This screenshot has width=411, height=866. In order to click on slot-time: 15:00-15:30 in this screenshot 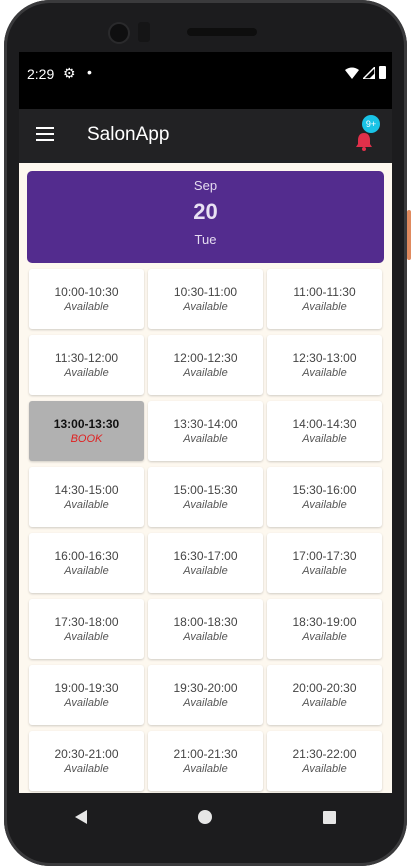, I will do `click(205, 490)`.